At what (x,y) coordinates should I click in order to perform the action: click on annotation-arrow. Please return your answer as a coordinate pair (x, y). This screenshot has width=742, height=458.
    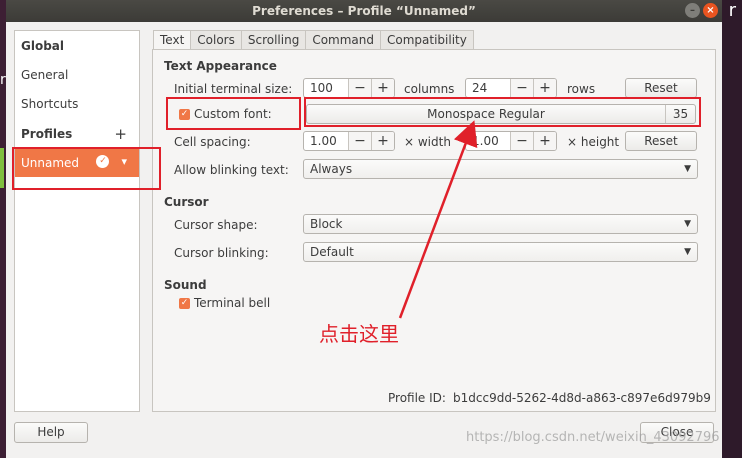
    Looking at the image, I should click on (438, 219).